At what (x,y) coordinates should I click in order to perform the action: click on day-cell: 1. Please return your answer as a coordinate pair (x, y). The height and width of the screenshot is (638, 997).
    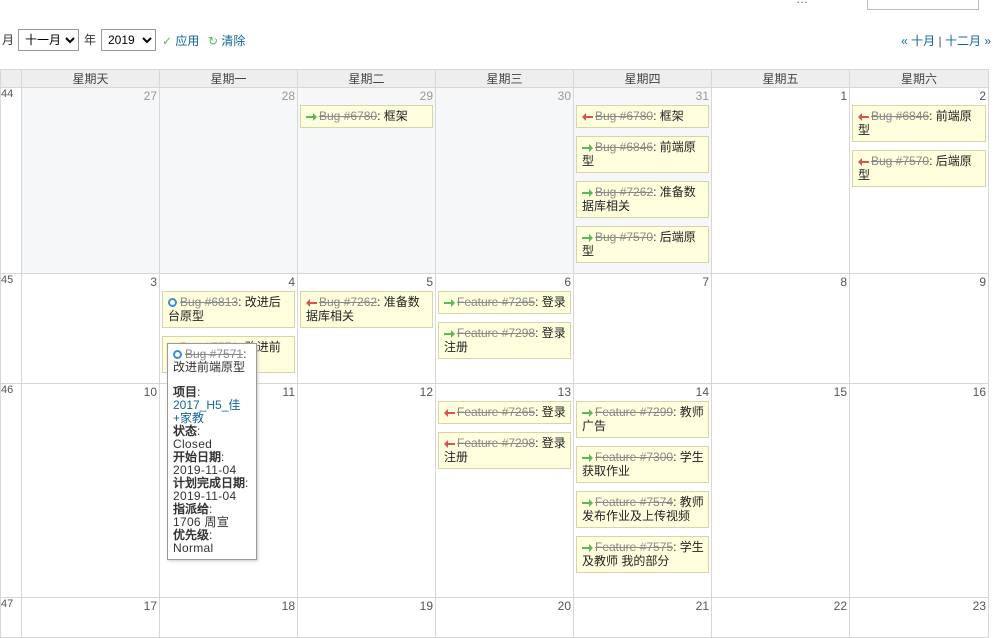
    Looking at the image, I should click on (780, 180).